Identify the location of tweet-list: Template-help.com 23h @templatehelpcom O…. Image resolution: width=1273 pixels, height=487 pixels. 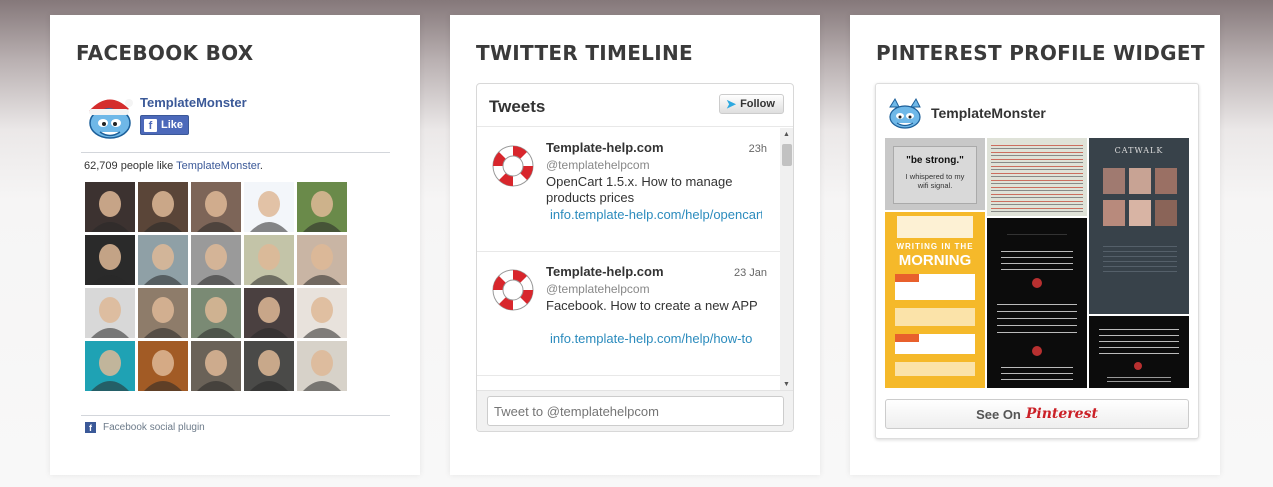
(628, 259).